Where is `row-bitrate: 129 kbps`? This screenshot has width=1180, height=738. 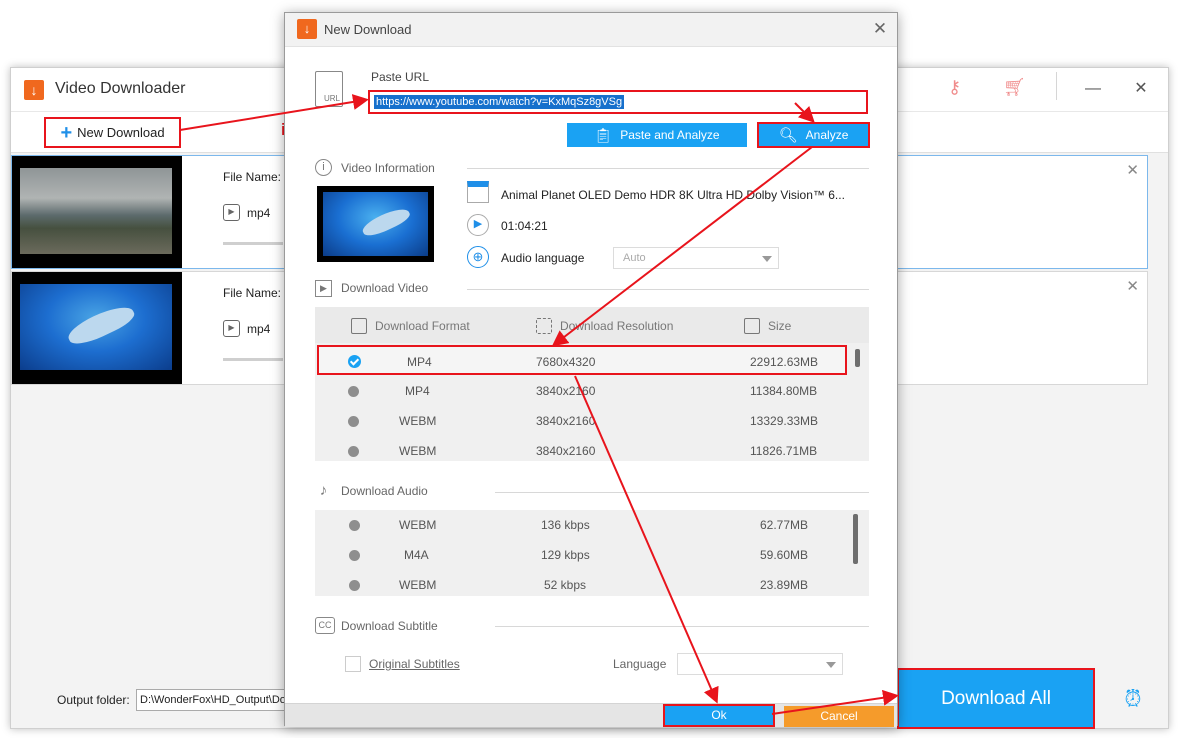 row-bitrate: 129 kbps is located at coordinates (565, 555).